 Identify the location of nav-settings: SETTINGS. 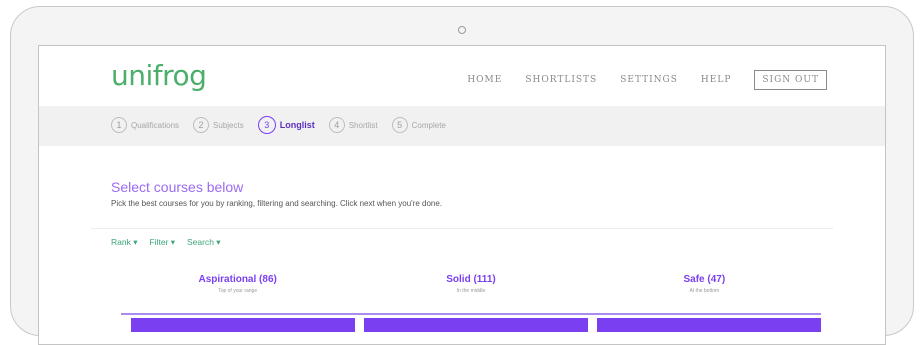
(649, 80).